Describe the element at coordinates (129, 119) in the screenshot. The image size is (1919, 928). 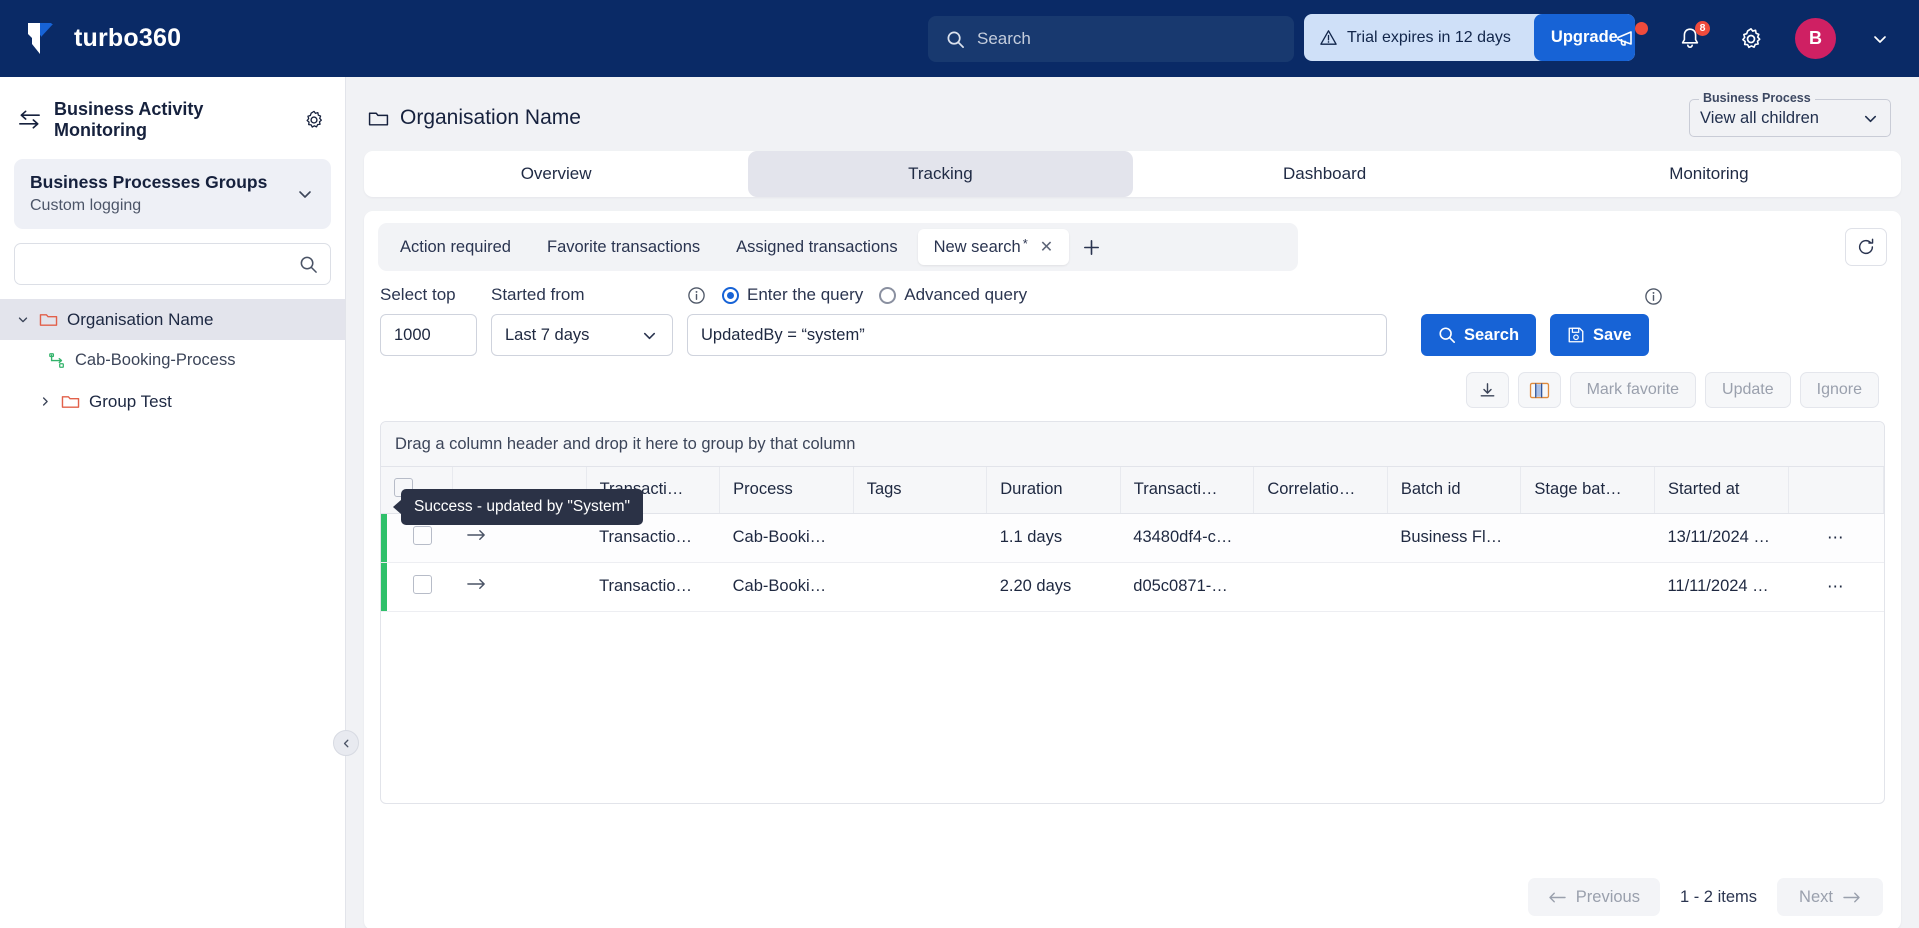
I see `sidebar-title: Business Activity Monitoring` at that location.